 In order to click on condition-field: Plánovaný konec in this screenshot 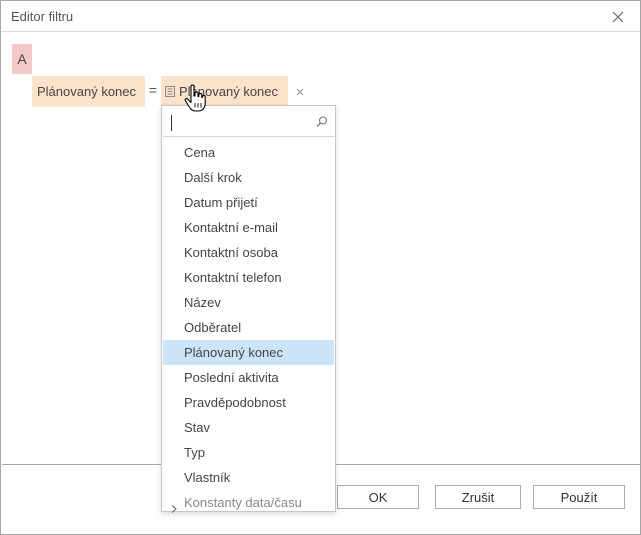, I will do `click(88, 91)`.